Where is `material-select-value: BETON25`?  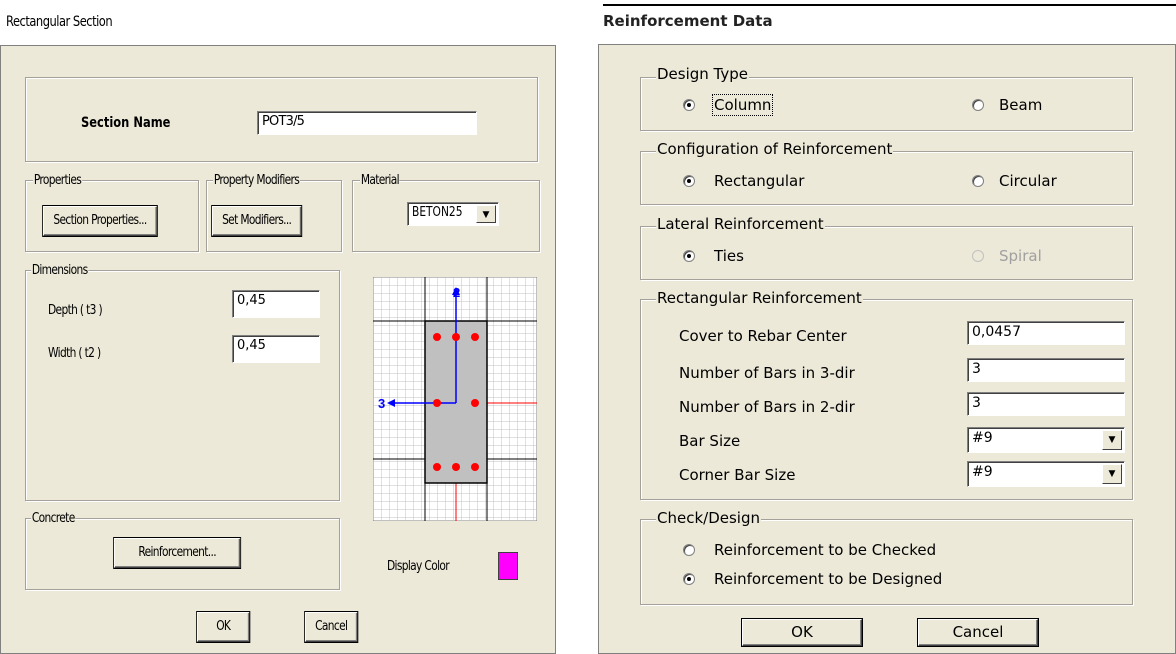 material-select-value: BETON25 is located at coordinates (437, 212).